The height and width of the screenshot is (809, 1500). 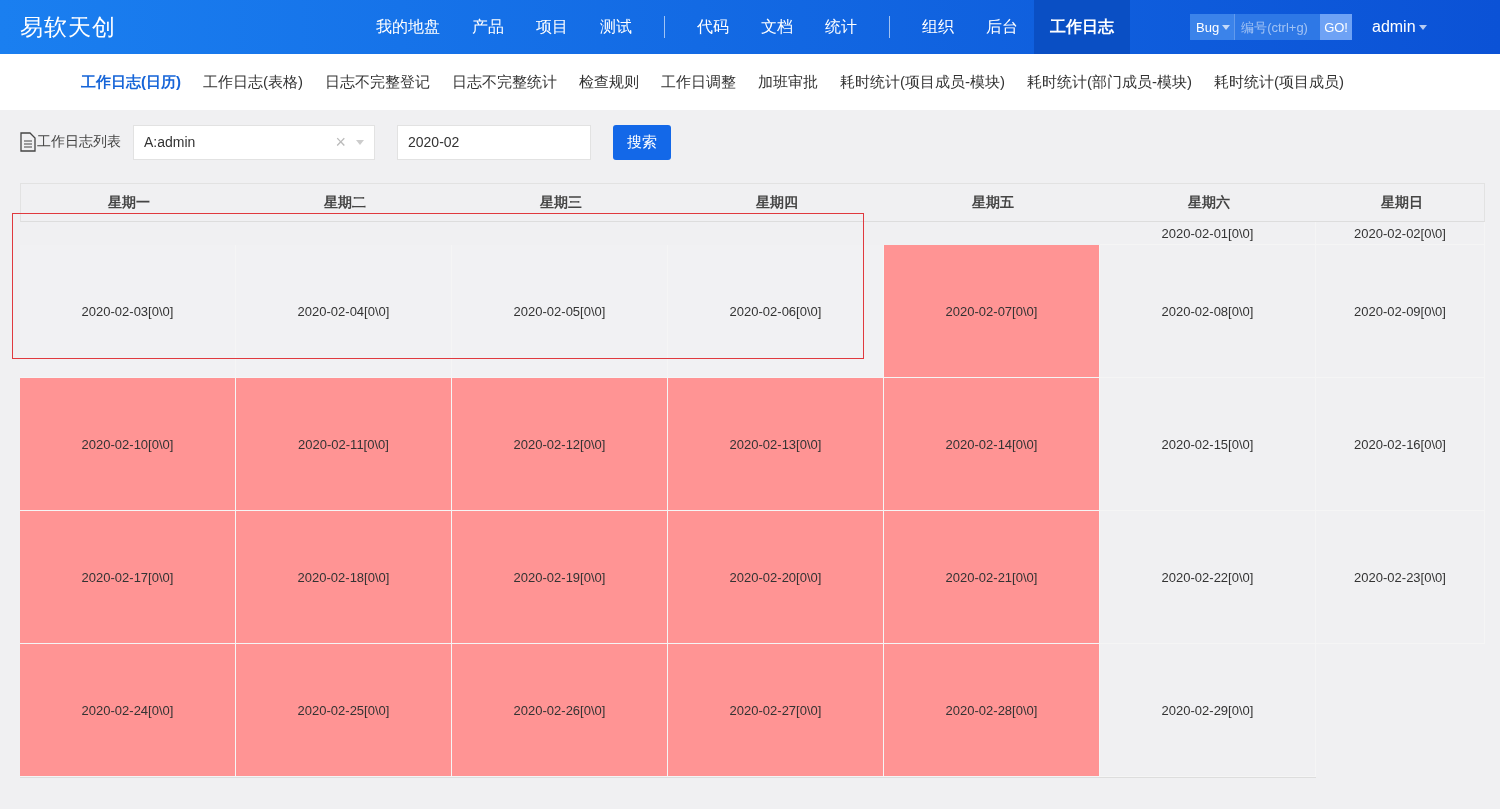 I want to click on sub-tab: 日志不完整统计, so click(x=504, y=82).